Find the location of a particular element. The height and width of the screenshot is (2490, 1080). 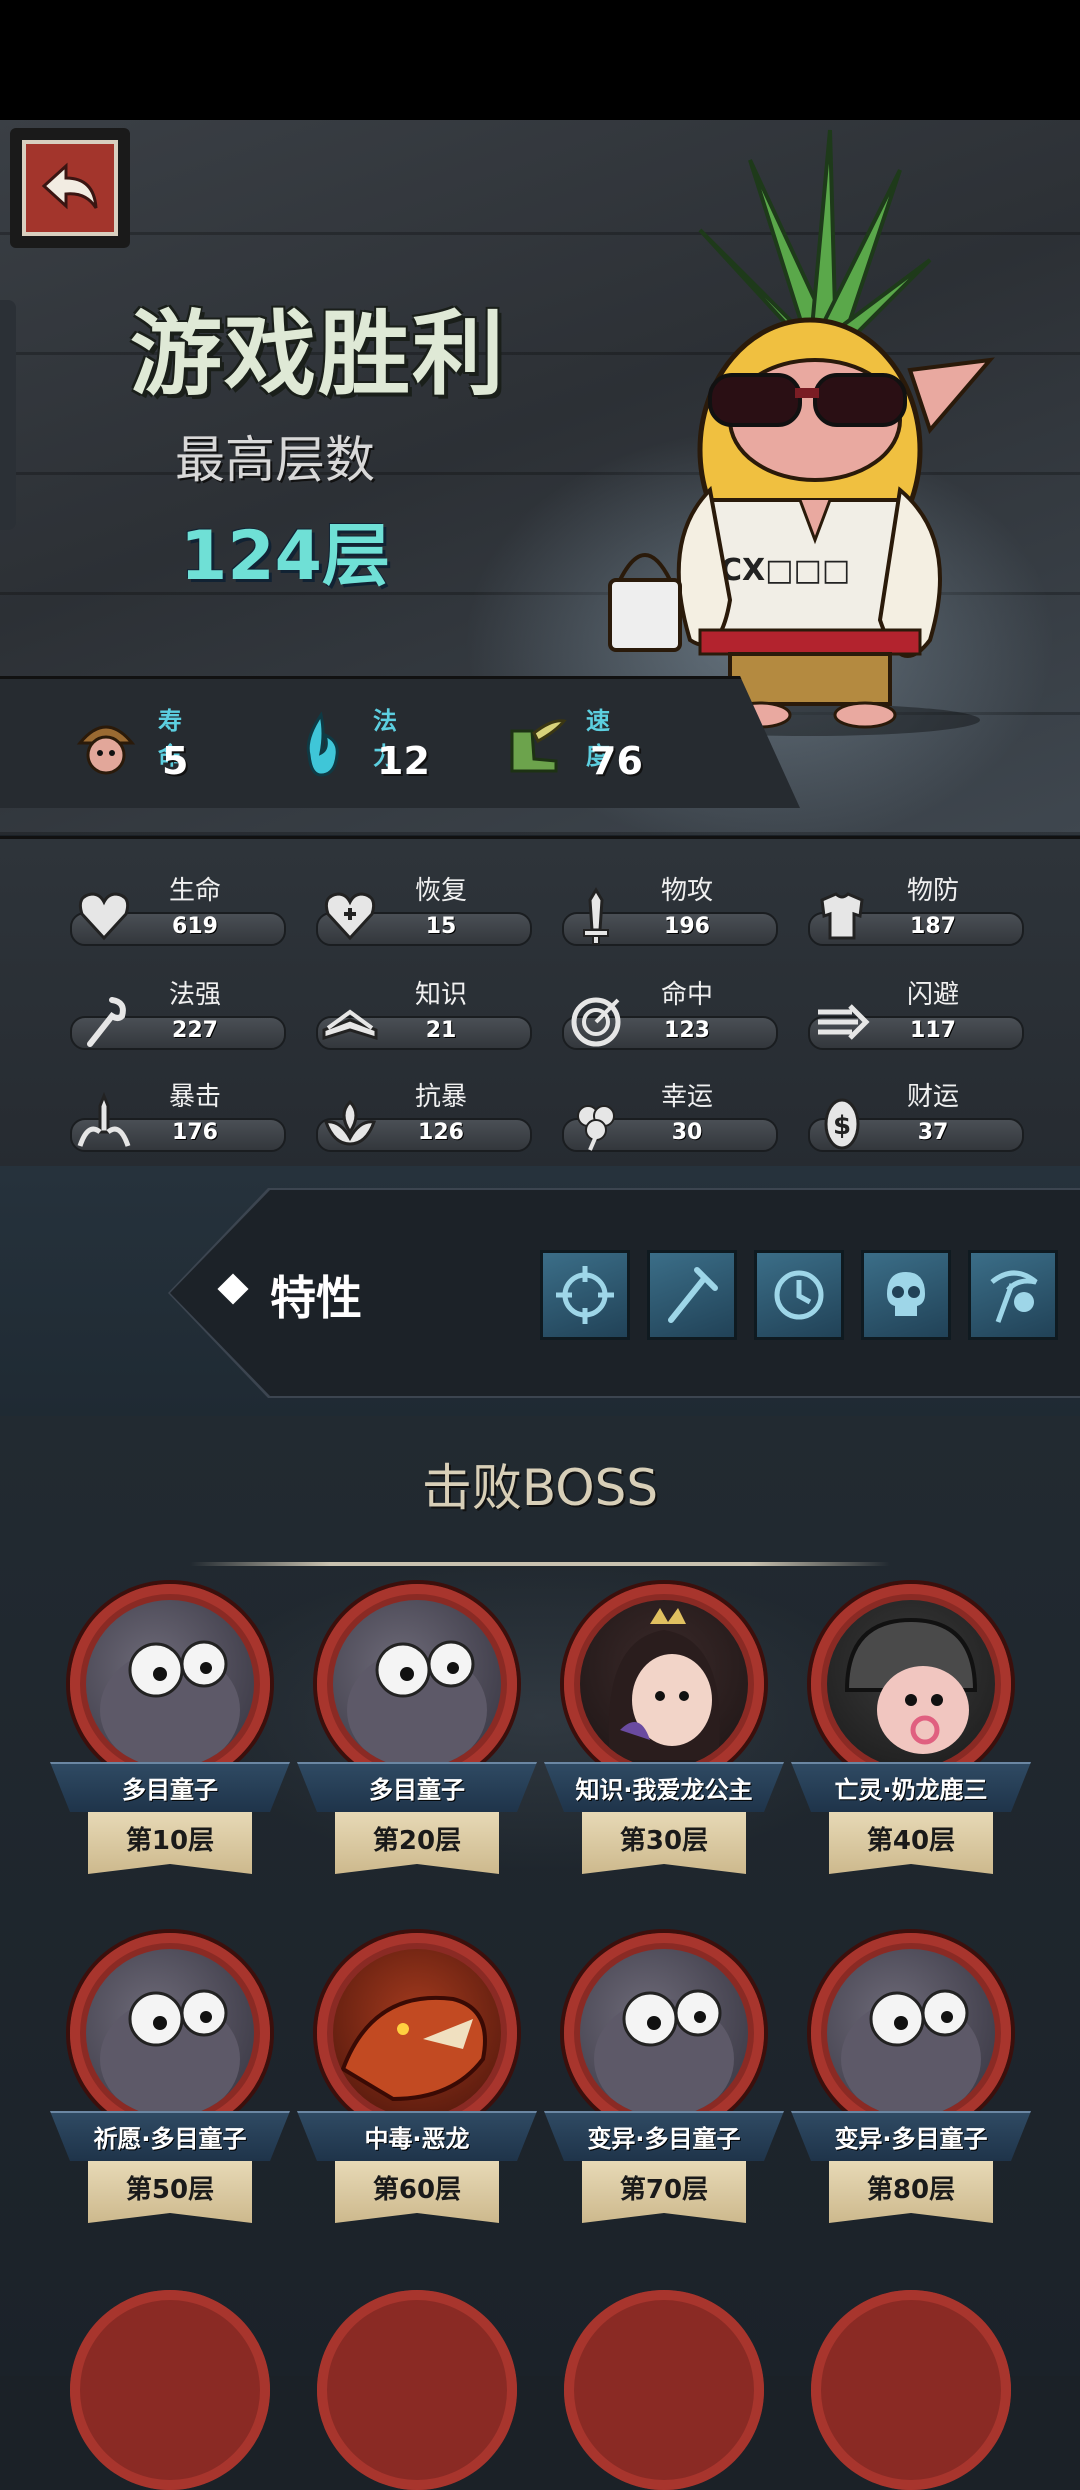

crosshair-trait-icon is located at coordinates (585, 1295).